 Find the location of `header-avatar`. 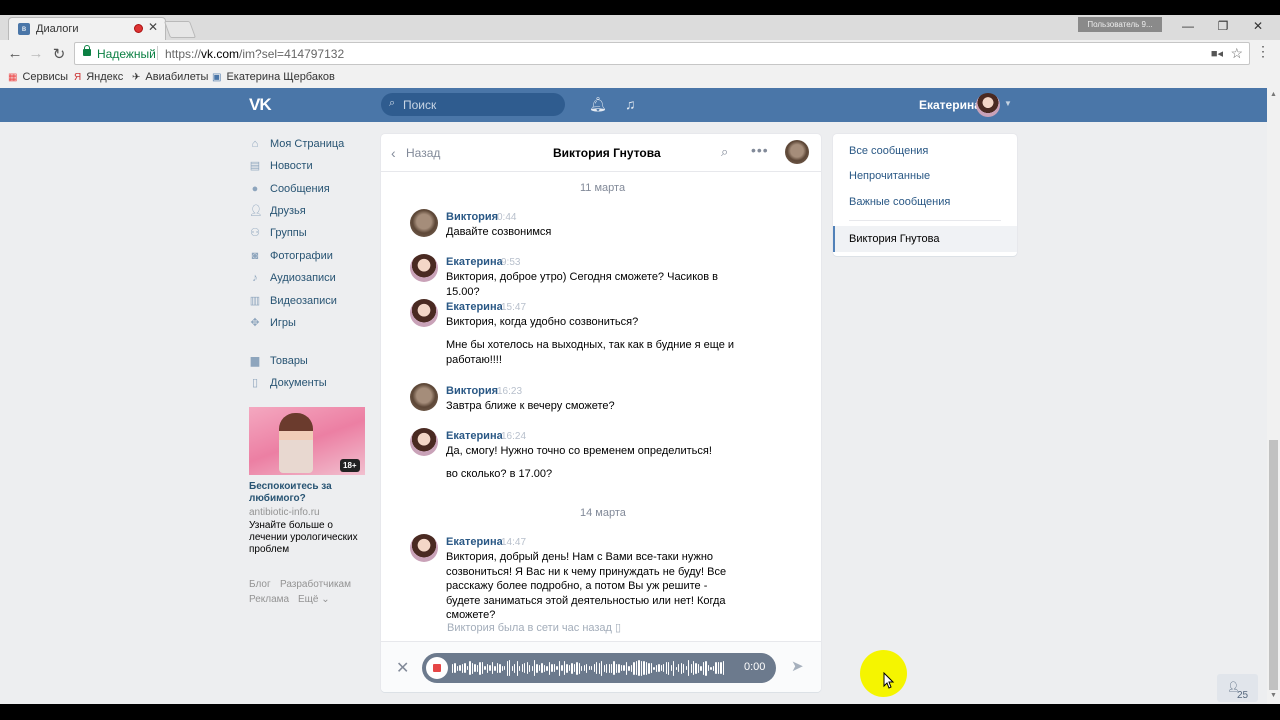

header-avatar is located at coordinates (988, 105).